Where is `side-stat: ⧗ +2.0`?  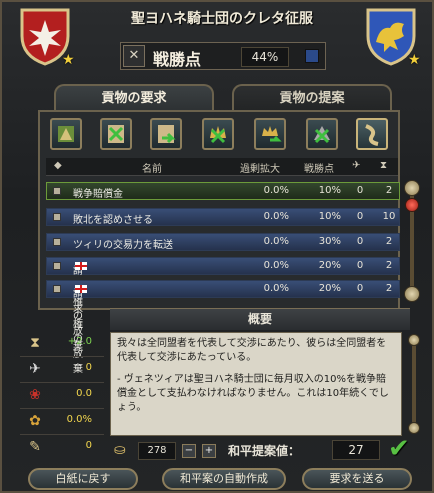
side-stat: ⧗ +2.0 is located at coordinates (62, 343).